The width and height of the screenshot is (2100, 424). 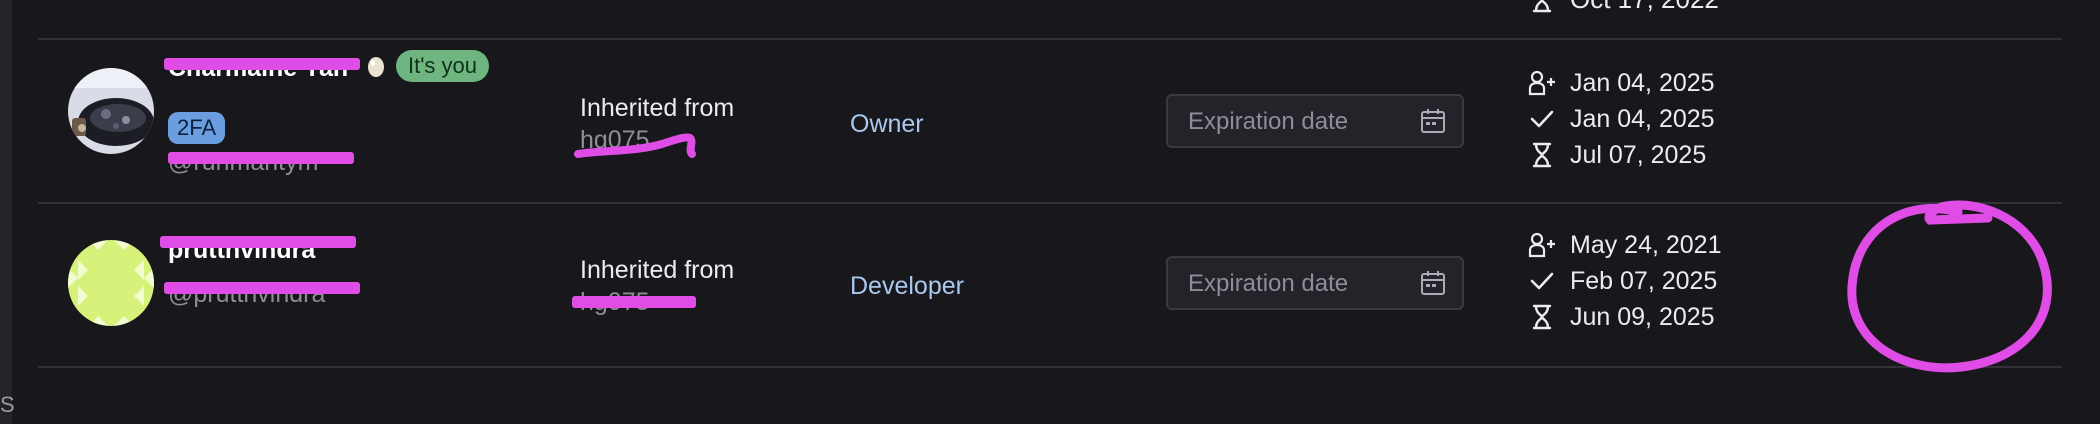 I want to click on expires-date: Jul 07, 2025, so click(x=1638, y=155).